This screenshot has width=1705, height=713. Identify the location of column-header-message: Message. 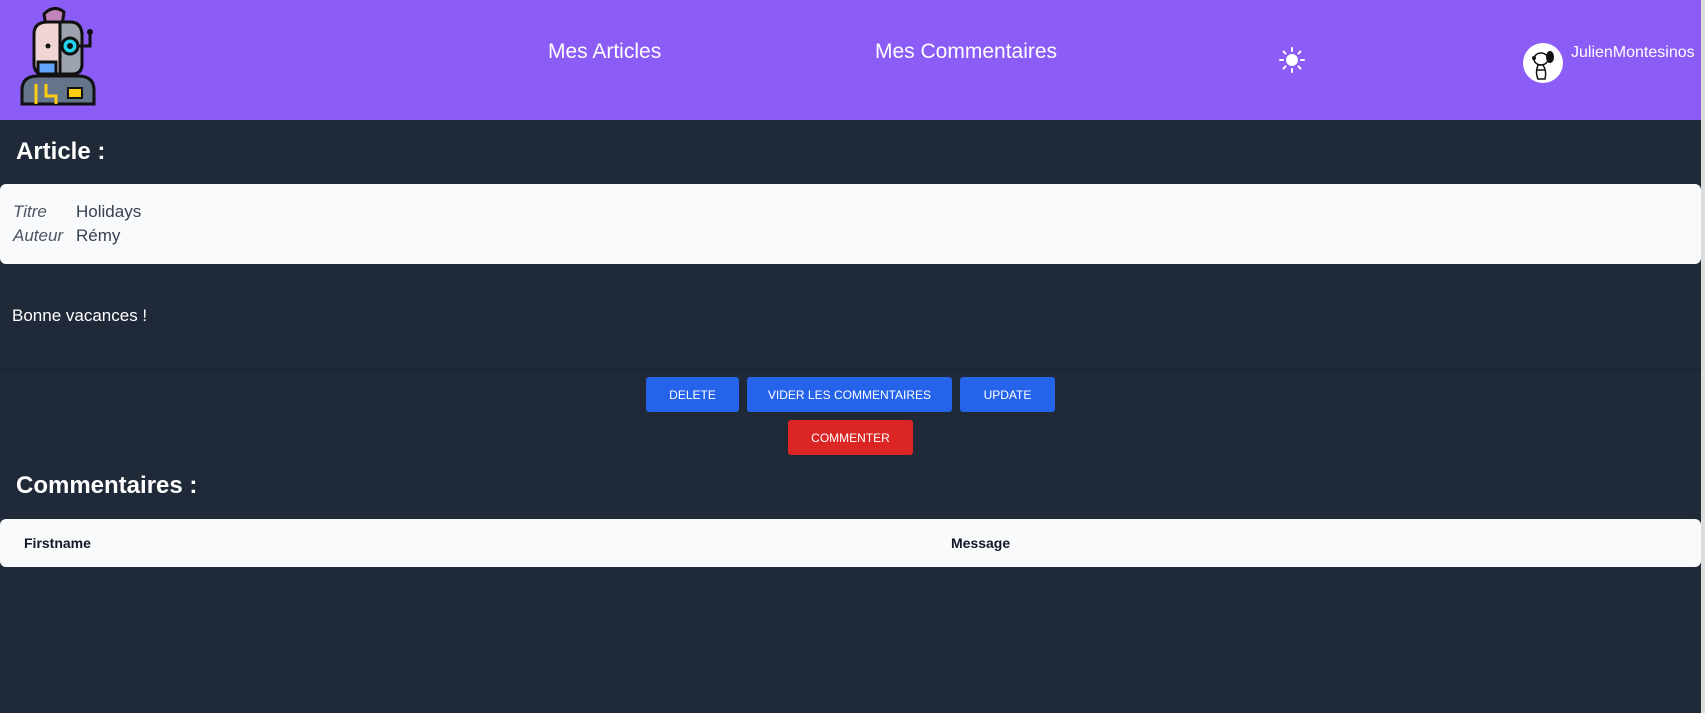
(981, 543).